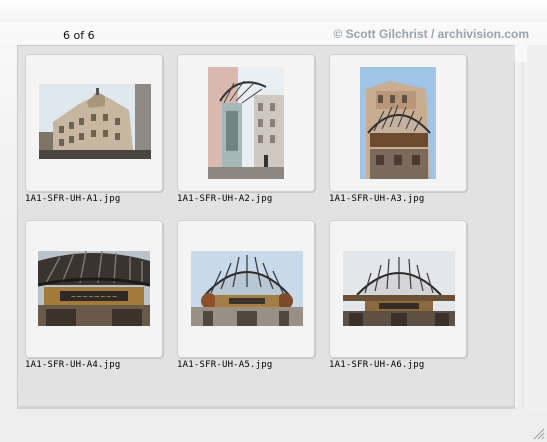 This screenshot has width=547, height=442. What do you see at coordinates (246, 123) in the screenshot?
I see `canopy-street-photo-icon` at bounding box center [246, 123].